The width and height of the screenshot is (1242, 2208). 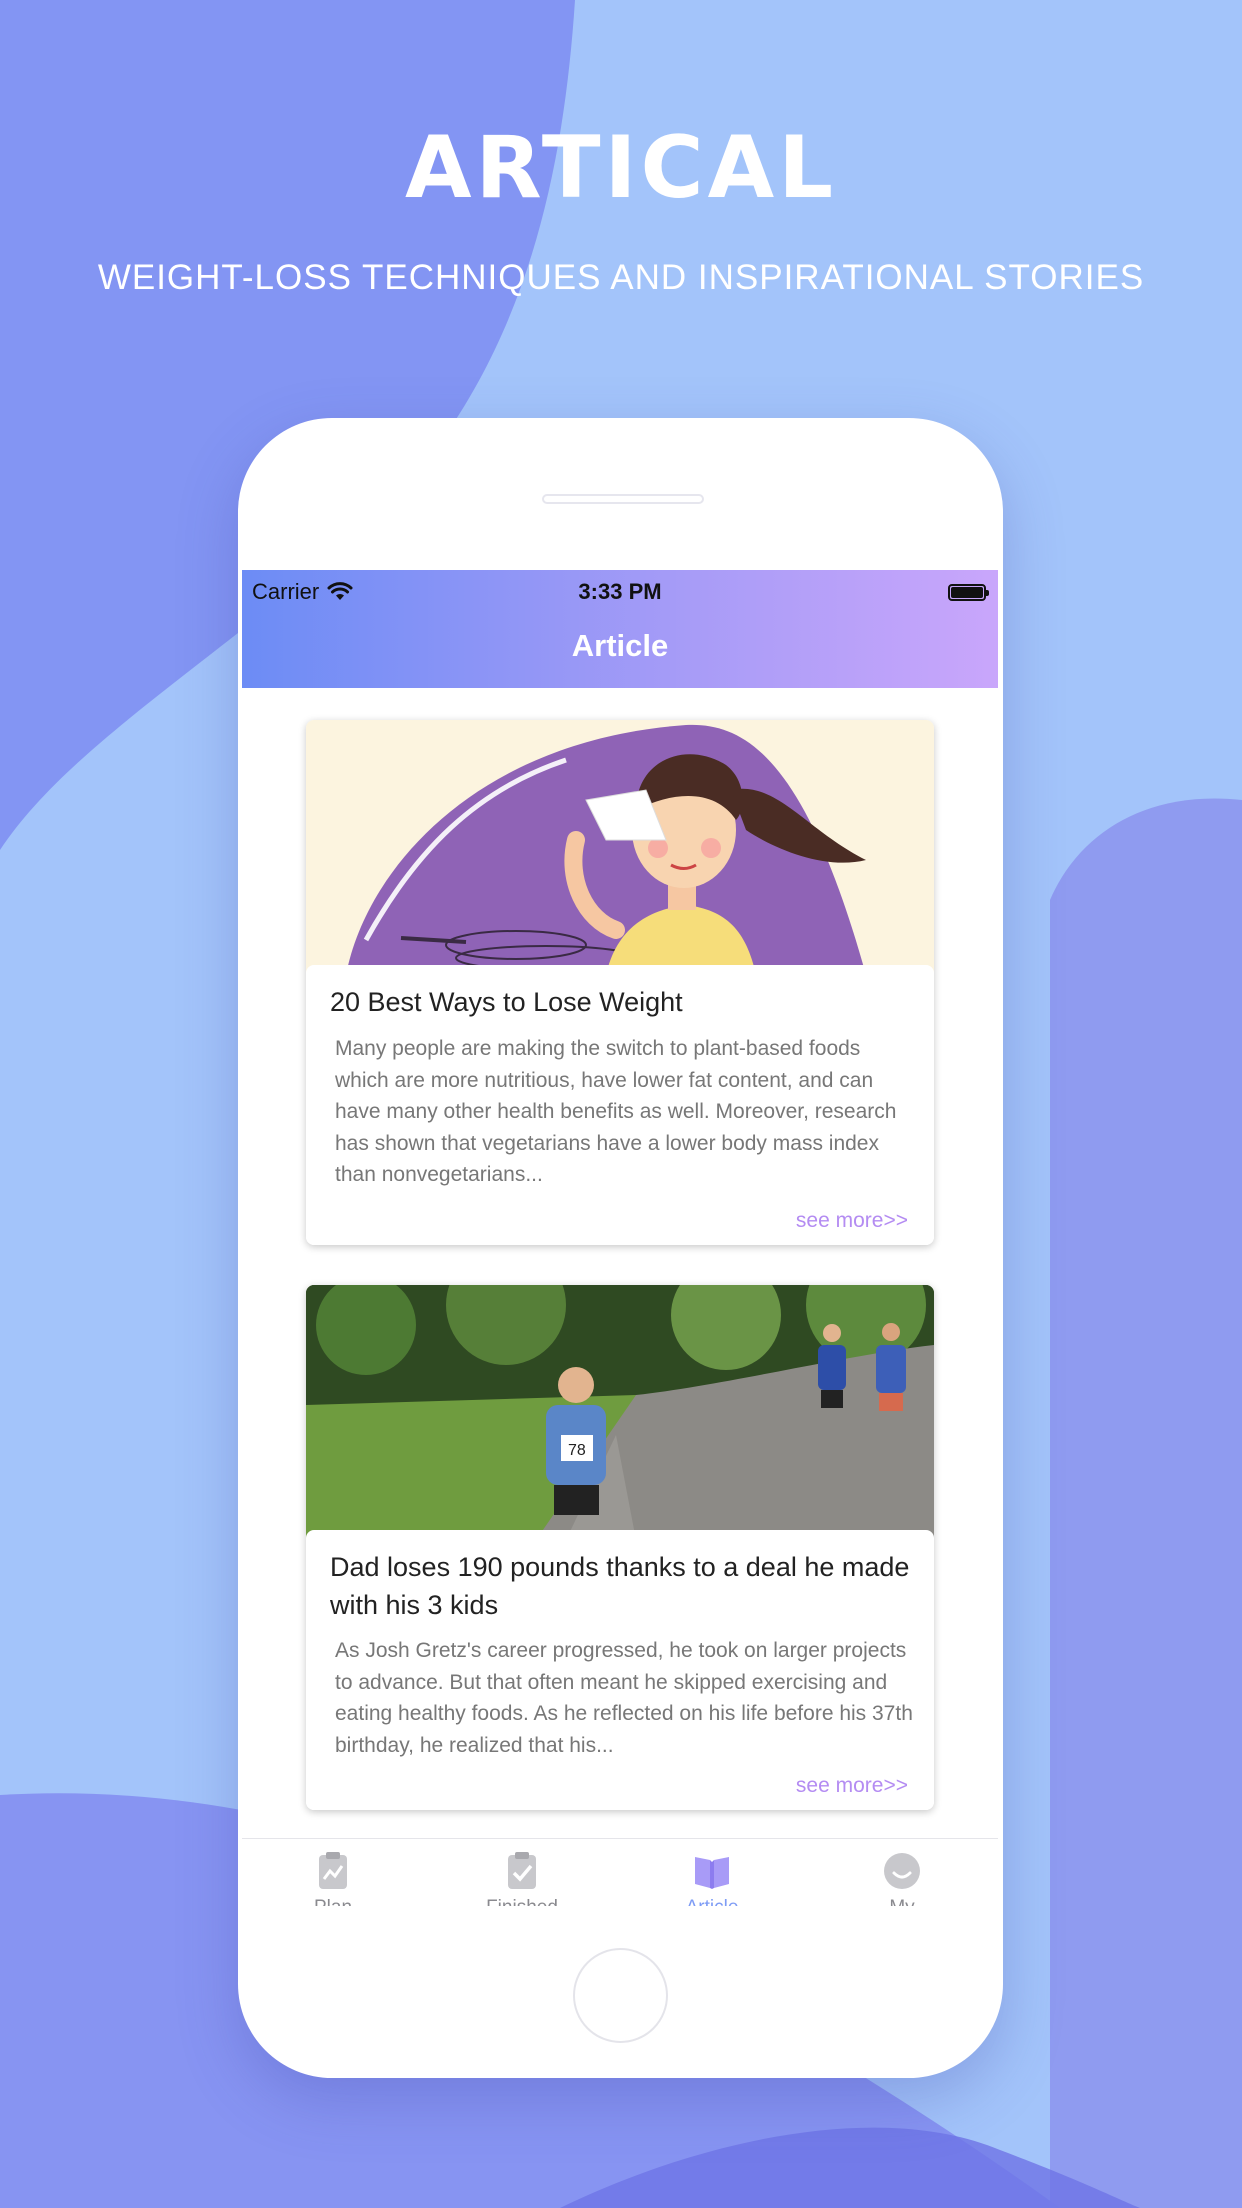 I want to click on home-button, so click(x=620, y=1995).